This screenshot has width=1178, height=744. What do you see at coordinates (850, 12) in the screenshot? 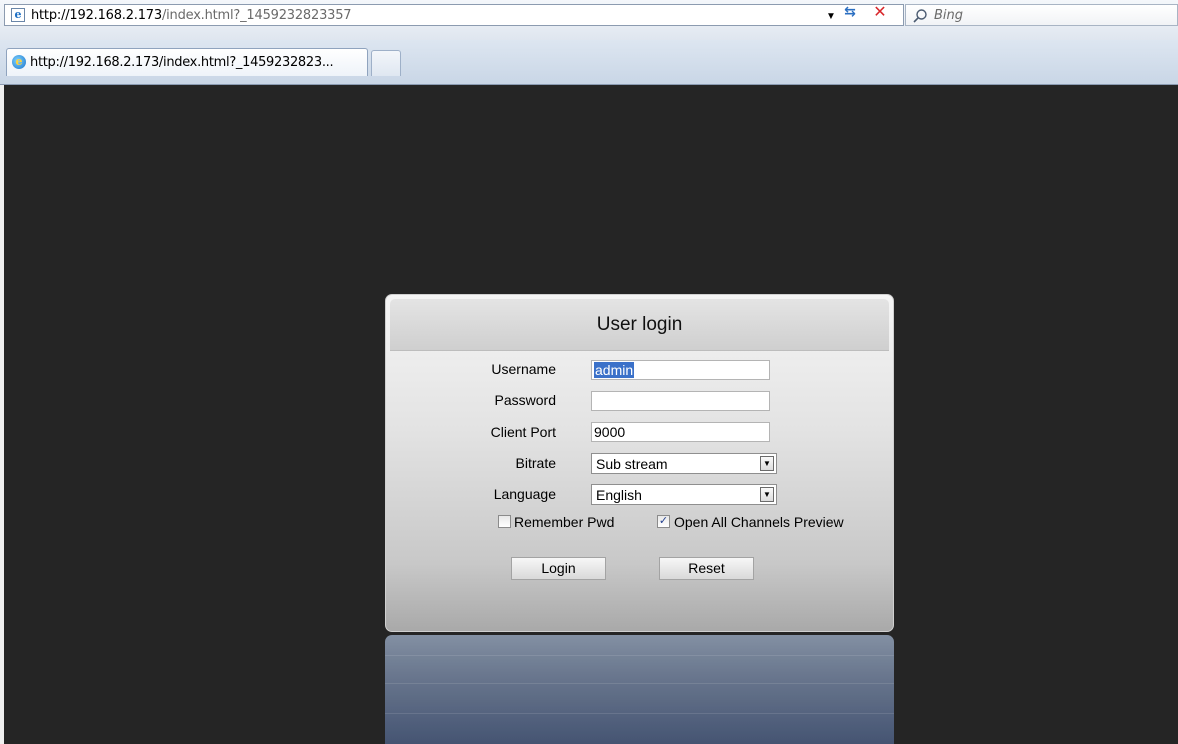
I see `refresh-icon: ⇆` at bounding box center [850, 12].